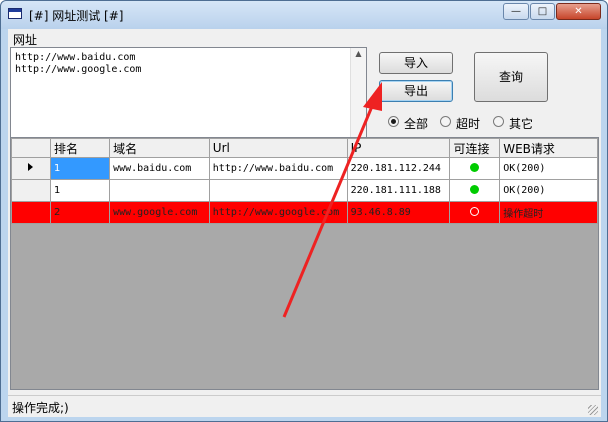 This screenshot has width=608, height=422. I want to click on scroll-up-icon: ▲, so click(358, 53).